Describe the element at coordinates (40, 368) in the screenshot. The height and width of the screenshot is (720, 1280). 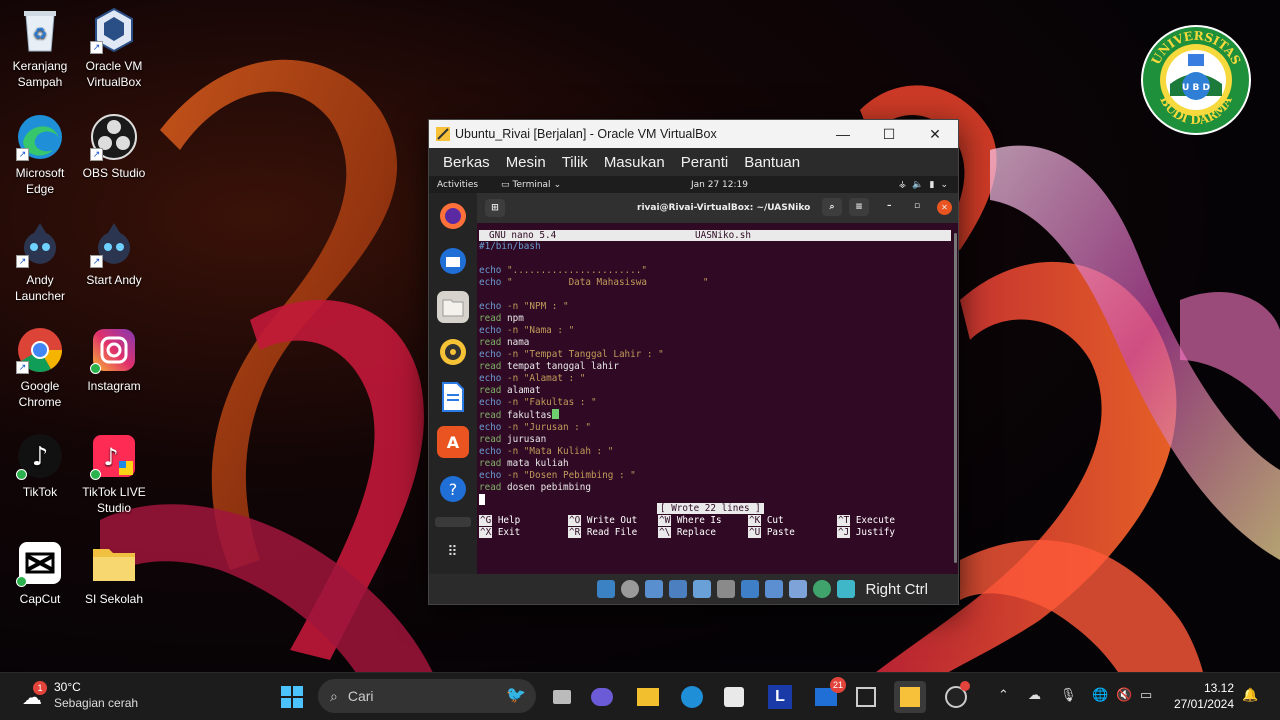
I see `desktop-icon-chrome: ↗ Google Chrome` at that location.